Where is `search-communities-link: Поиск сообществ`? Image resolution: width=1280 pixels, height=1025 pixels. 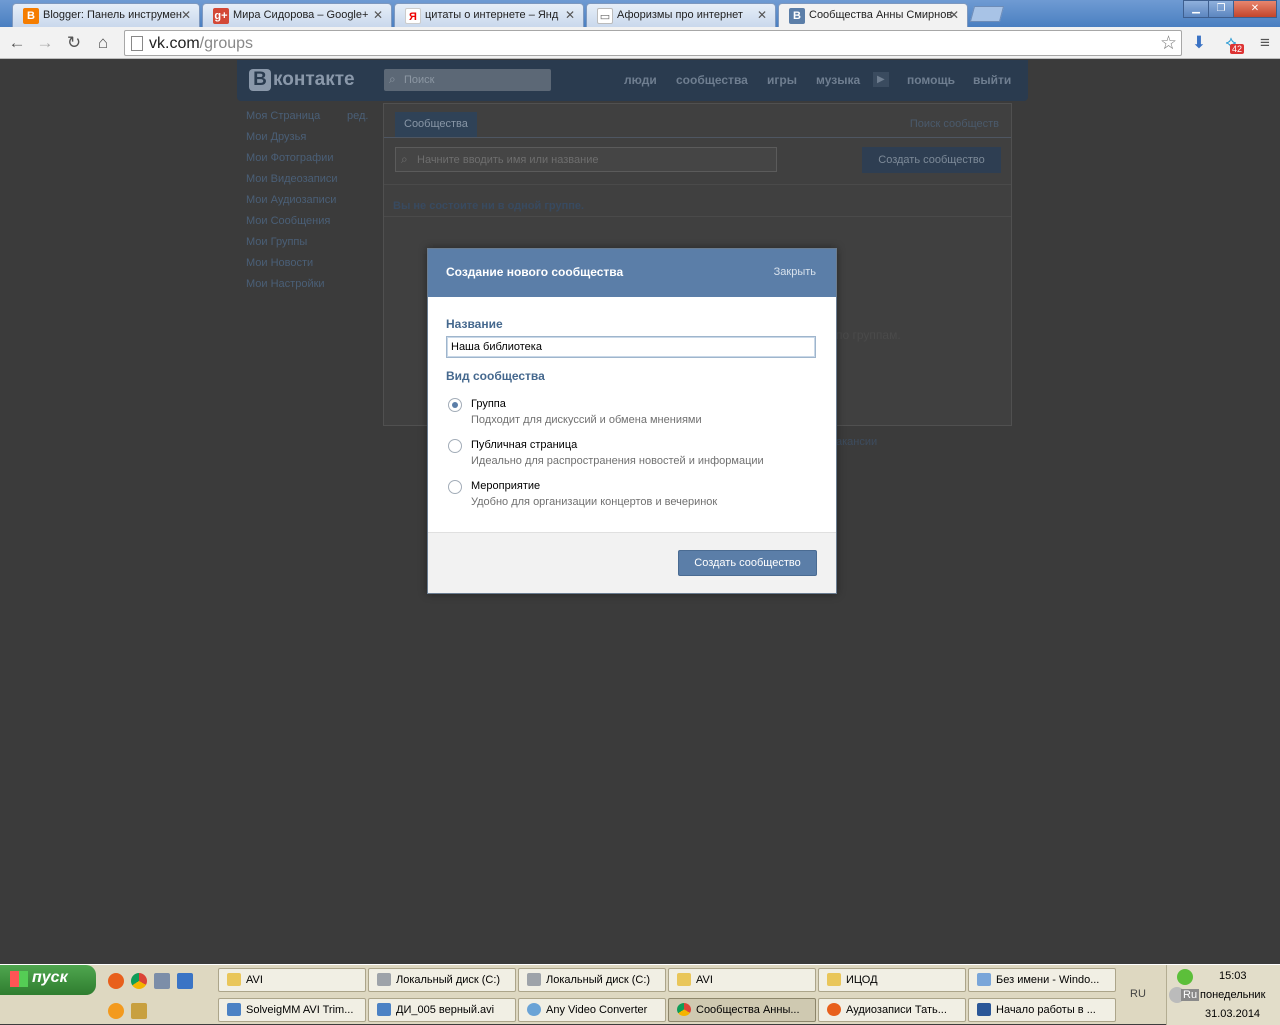 search-communities-link: Поиск сообществ is located at coordinates (954, 124).